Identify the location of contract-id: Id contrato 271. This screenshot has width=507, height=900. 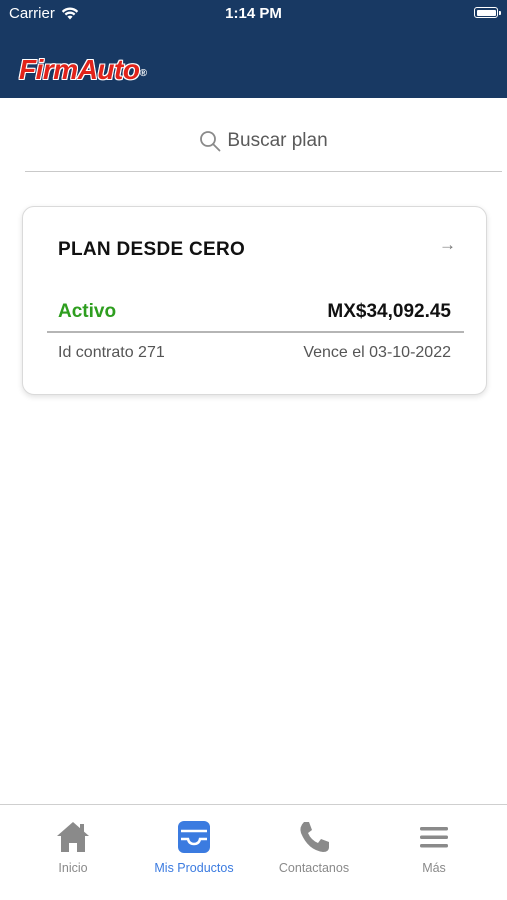
(111, 352).